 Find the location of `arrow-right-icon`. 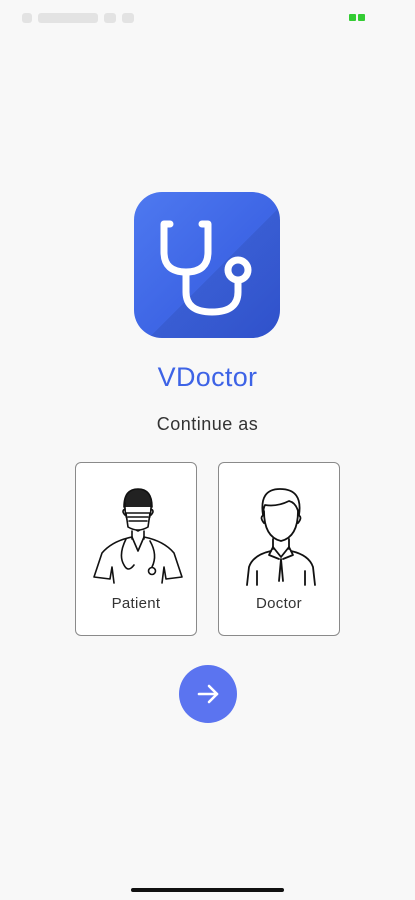

arrow-right-icon is located at coordinates (208, 694).